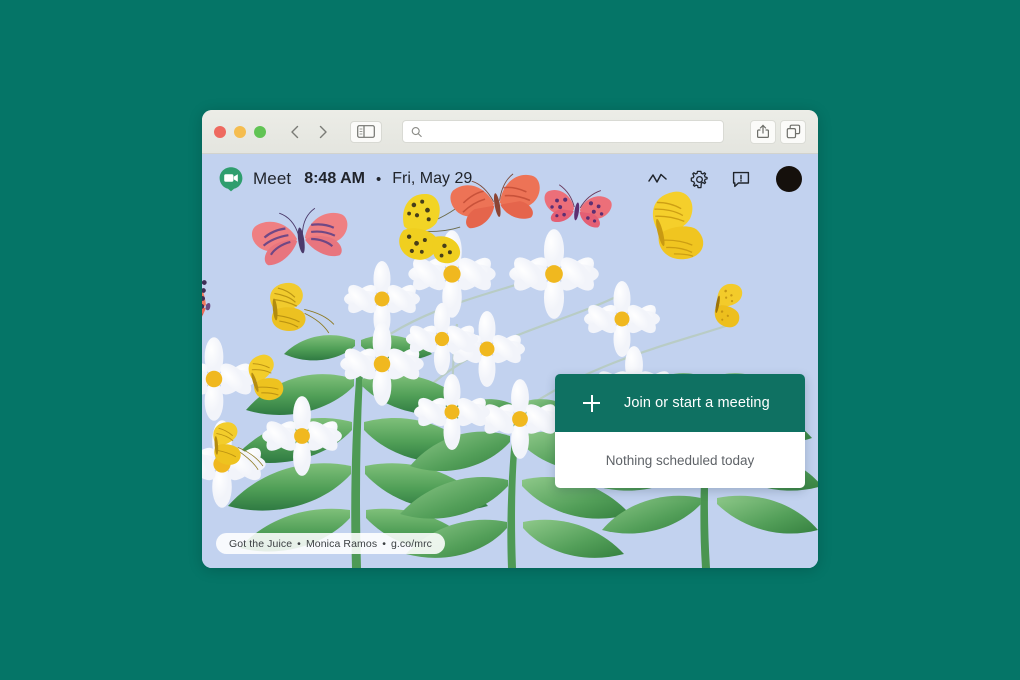 The height and width of the screenshot is (680, 1020). I want to click on app-name-label: Meet, so click(272, 178).